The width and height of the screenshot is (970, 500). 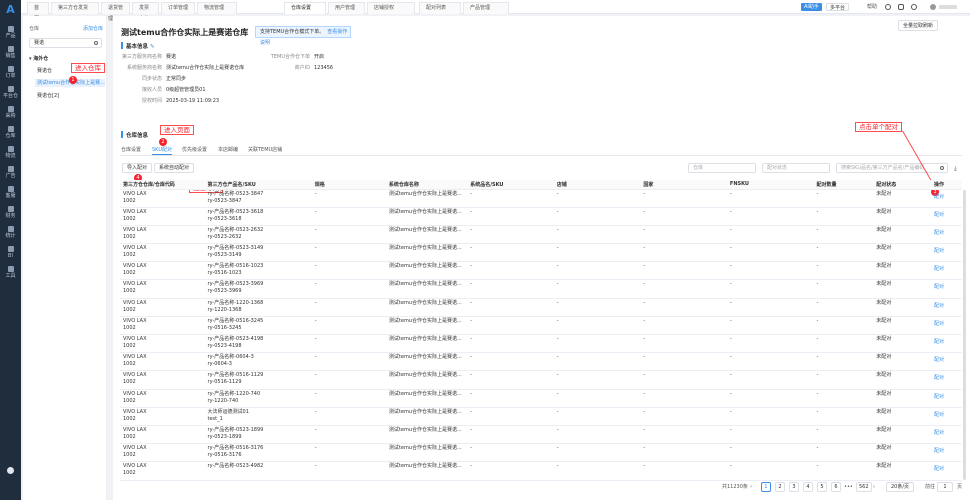 What do you see at coordinates (38, 12) in the screenshot?
I see `tab-0: 首页` at bounding box center [38, 12].